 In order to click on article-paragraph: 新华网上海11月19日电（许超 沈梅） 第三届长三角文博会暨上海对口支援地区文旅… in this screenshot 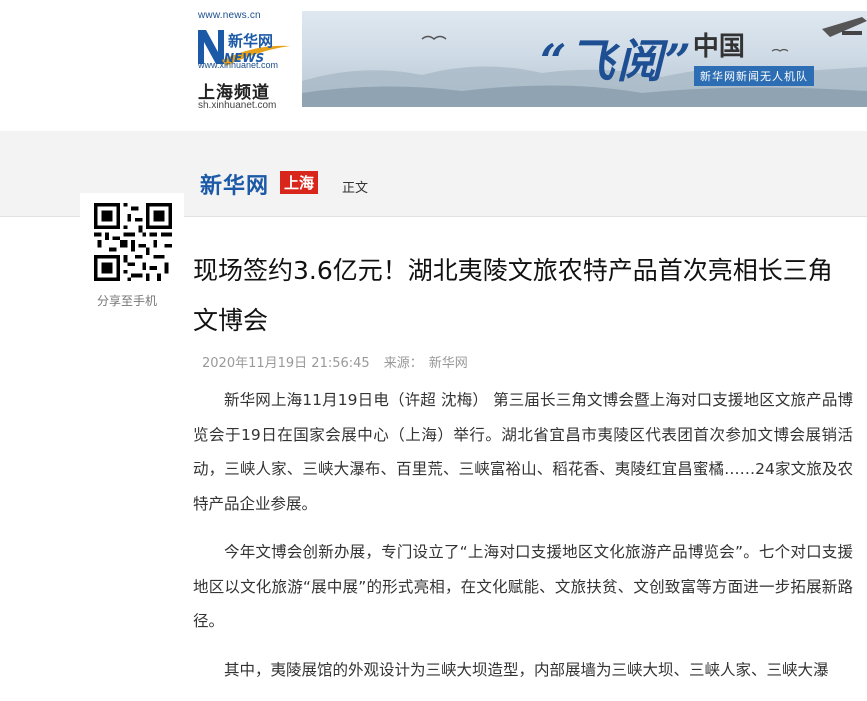, I will do `click(523, 452)`.